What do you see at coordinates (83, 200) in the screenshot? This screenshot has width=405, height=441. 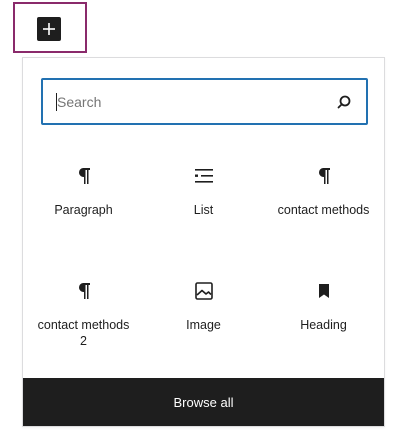 I see `block-paragraph: Paragraph` at bounding box center [83, 200].